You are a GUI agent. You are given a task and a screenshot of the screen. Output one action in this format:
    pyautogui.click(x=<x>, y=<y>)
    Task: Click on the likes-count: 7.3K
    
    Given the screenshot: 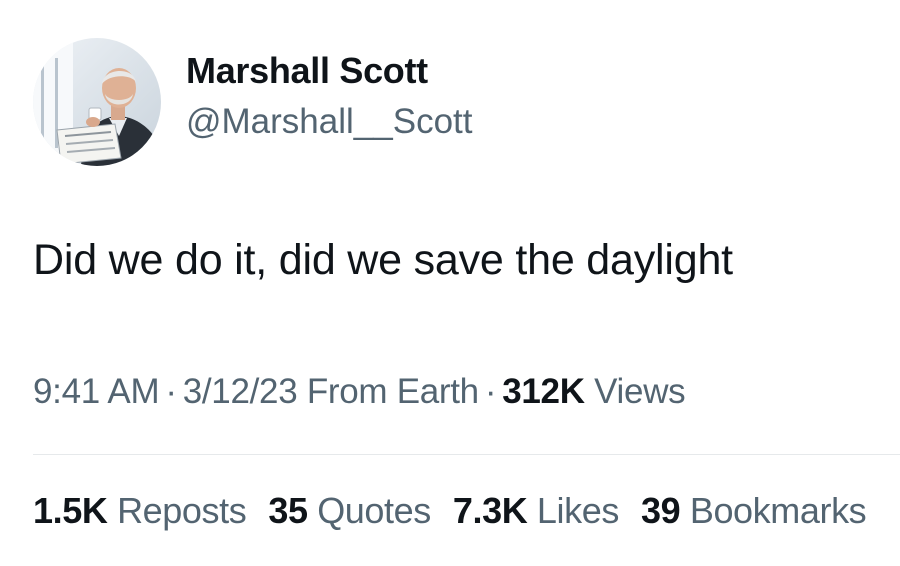 What is the action you would take?
    pyautogui.click(x=490, y=510)
    